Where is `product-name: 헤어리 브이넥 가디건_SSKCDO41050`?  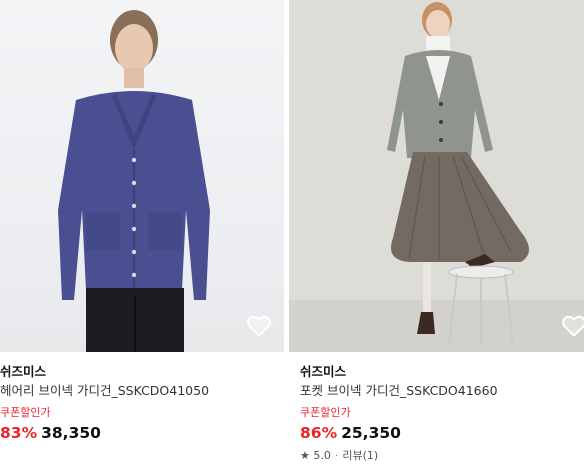 product-name: 헤어리 브이넥 가디건_SSKCDO41050 is located at coordinates (142, 391).